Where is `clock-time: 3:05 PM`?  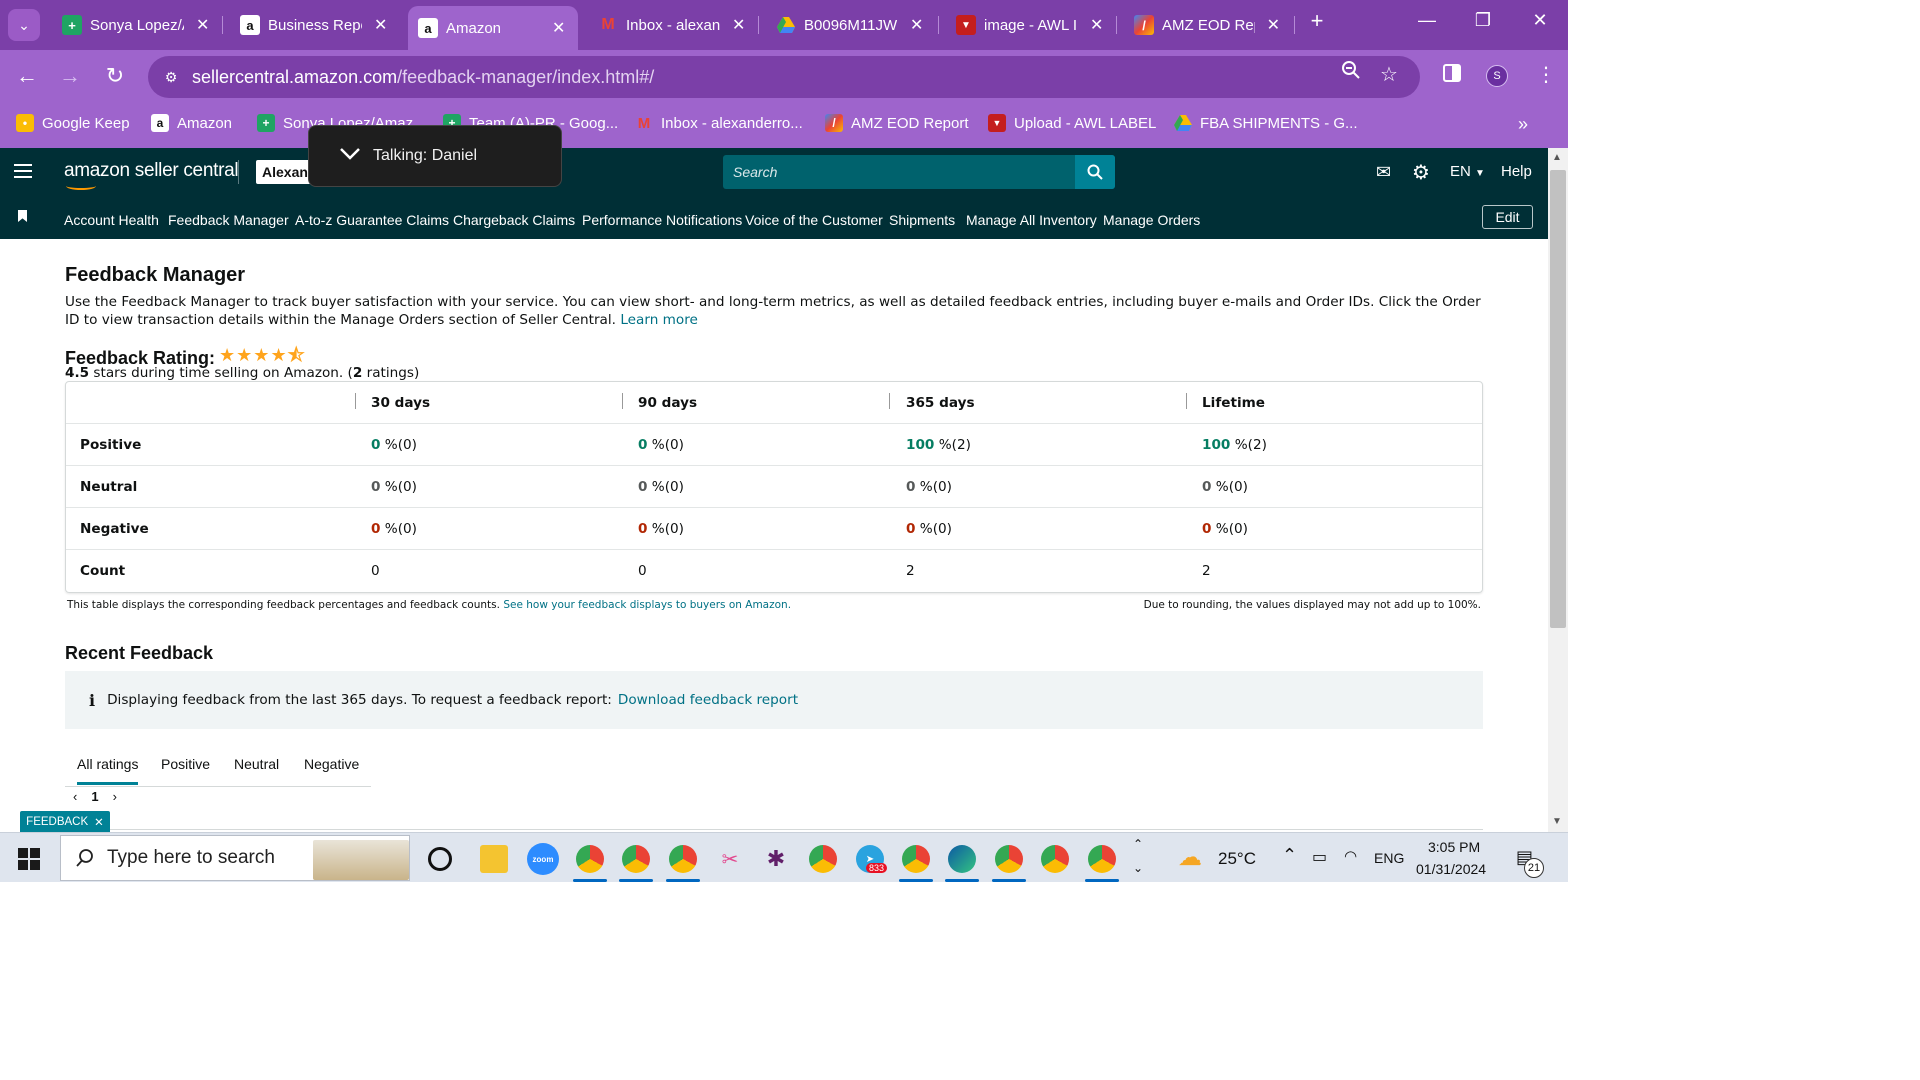 clock-time: 3:05 PM is located at coordinates (1454, 847).